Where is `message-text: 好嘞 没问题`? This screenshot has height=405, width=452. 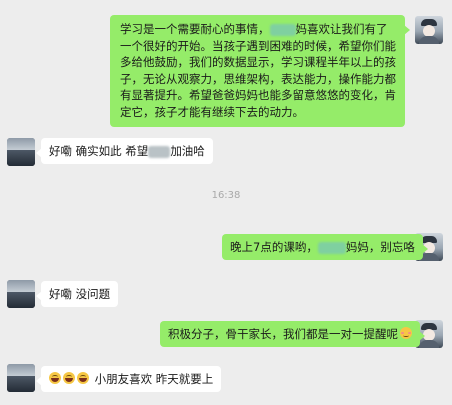 message-text: 好嘞 没问题 is located at coordinates (80, 294).